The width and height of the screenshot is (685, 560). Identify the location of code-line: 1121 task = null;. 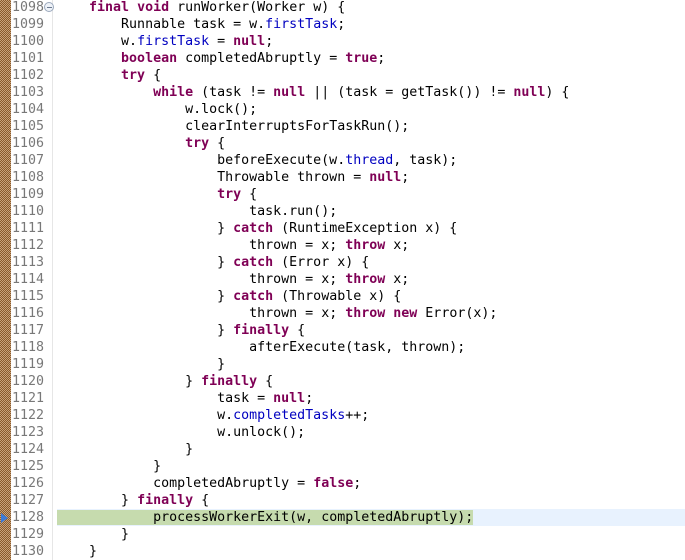
(342, 398).